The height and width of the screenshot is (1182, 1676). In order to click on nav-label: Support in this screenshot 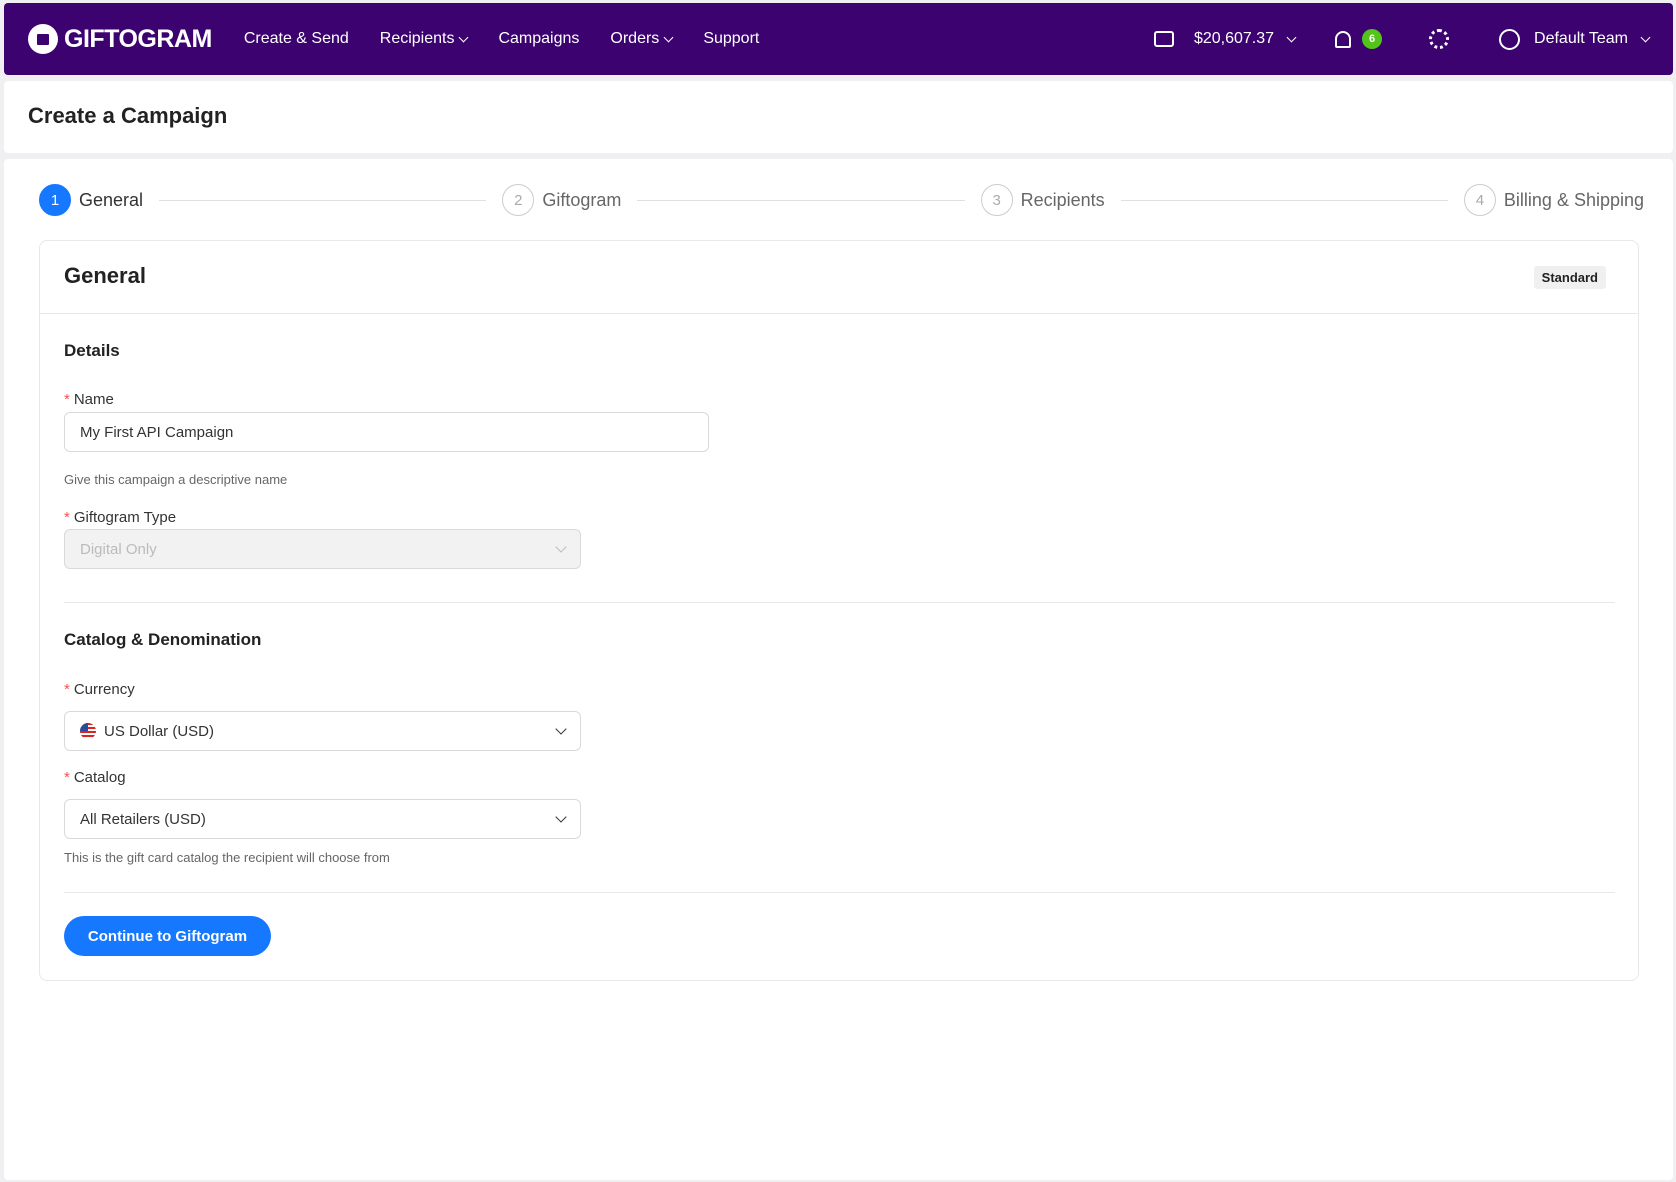, I will do `click(731, 38)`.